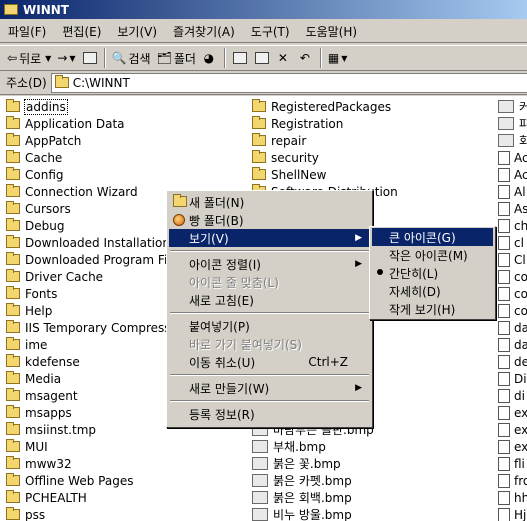 The width and height of the screenshot is (527, 521). Describe the element at coordinates (512, 191) in the screenshot. I see `list-item: Al` at that location.